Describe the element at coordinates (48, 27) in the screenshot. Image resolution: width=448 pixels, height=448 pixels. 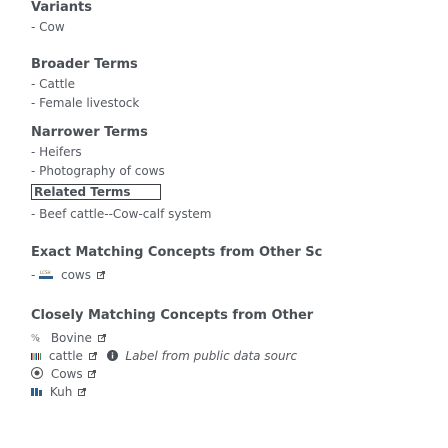
I see `variant-item: - Cow` at that location.